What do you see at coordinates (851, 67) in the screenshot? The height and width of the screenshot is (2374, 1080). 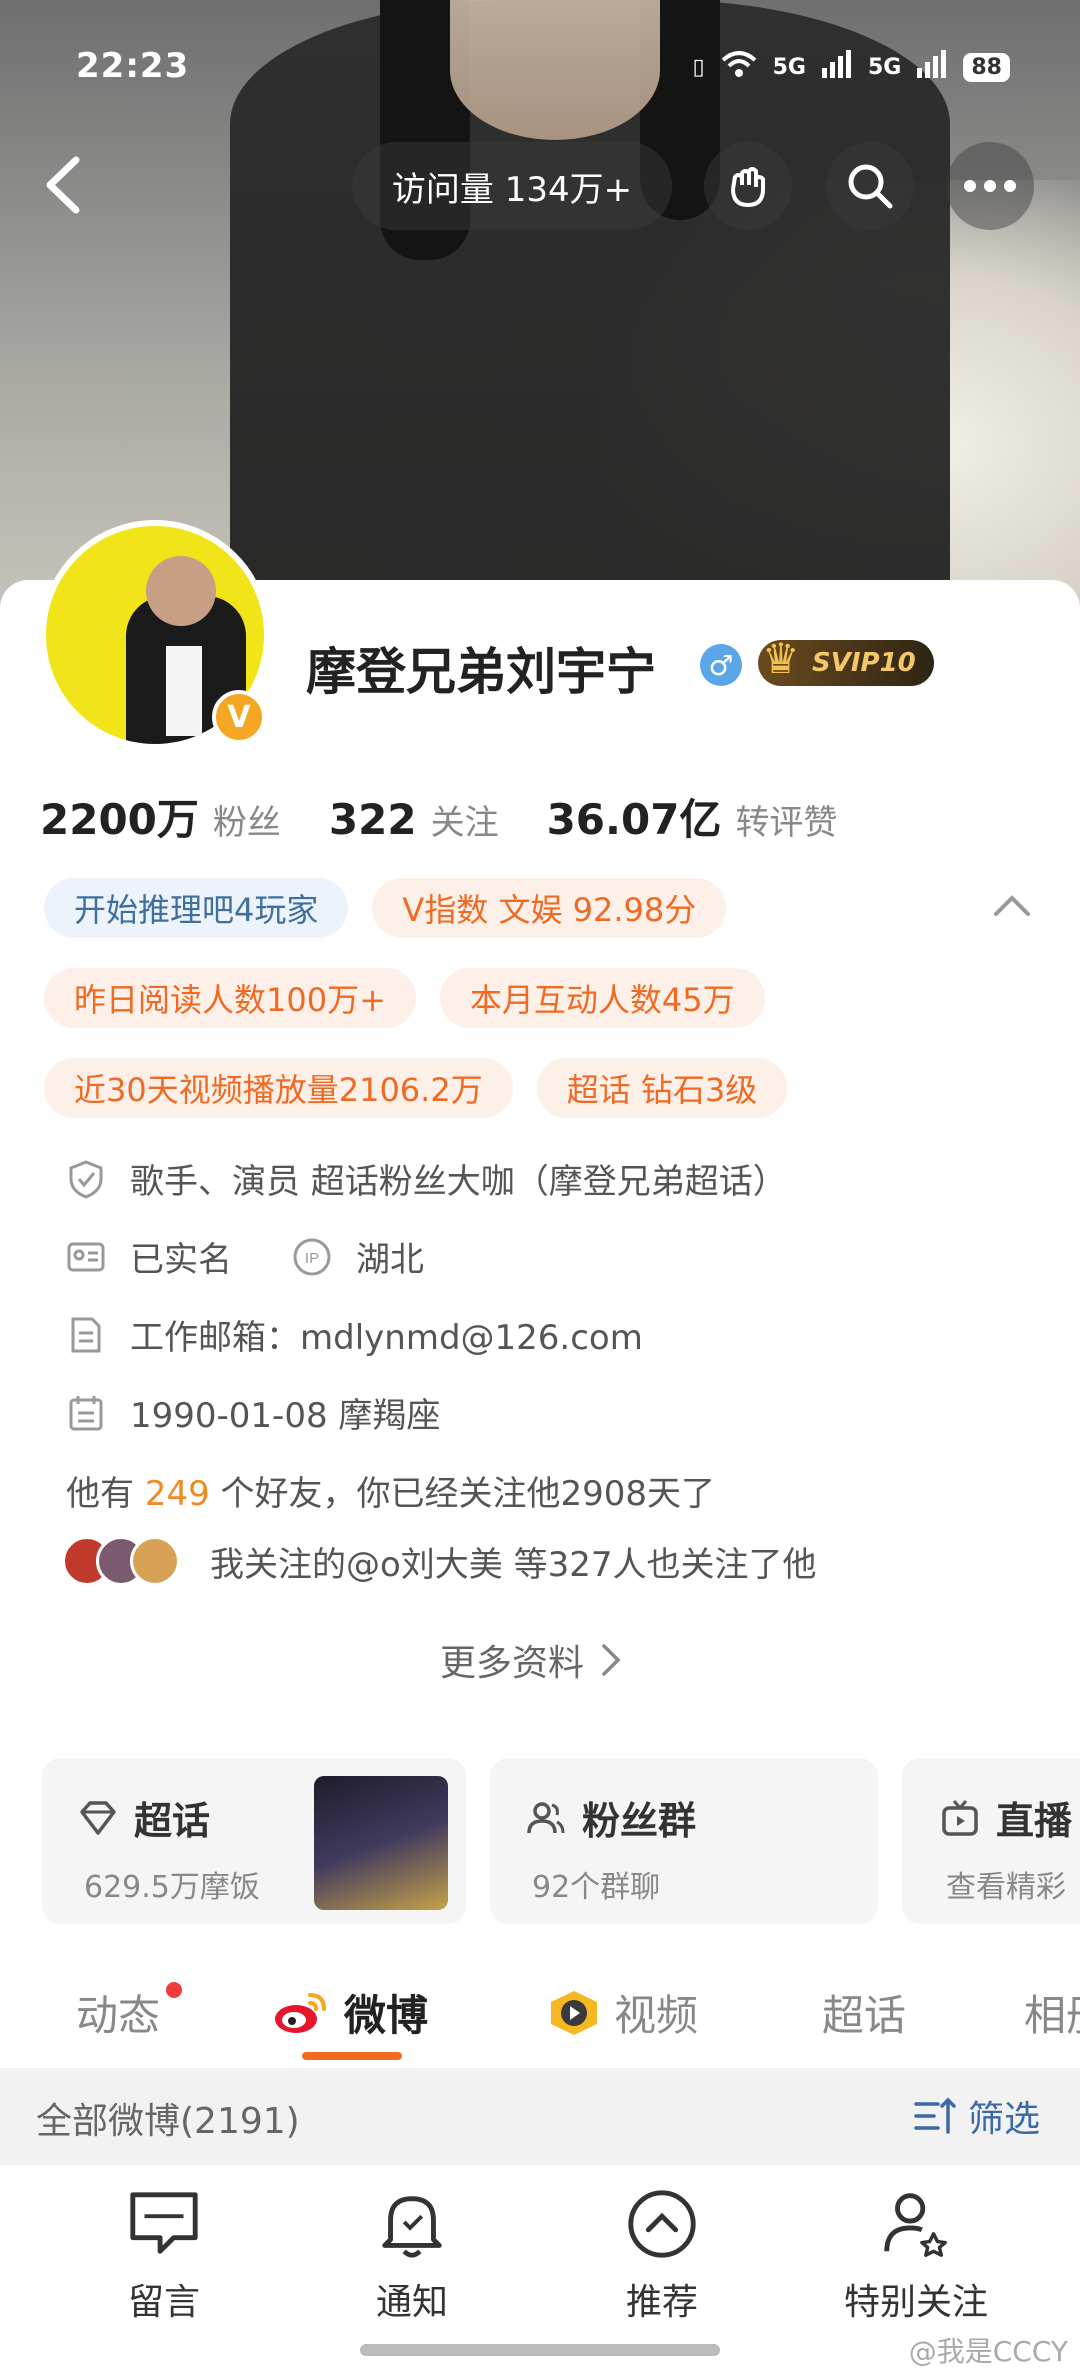 I see `status-icons: ▯ 5G 5G 88` at bounding box center [851, 67].